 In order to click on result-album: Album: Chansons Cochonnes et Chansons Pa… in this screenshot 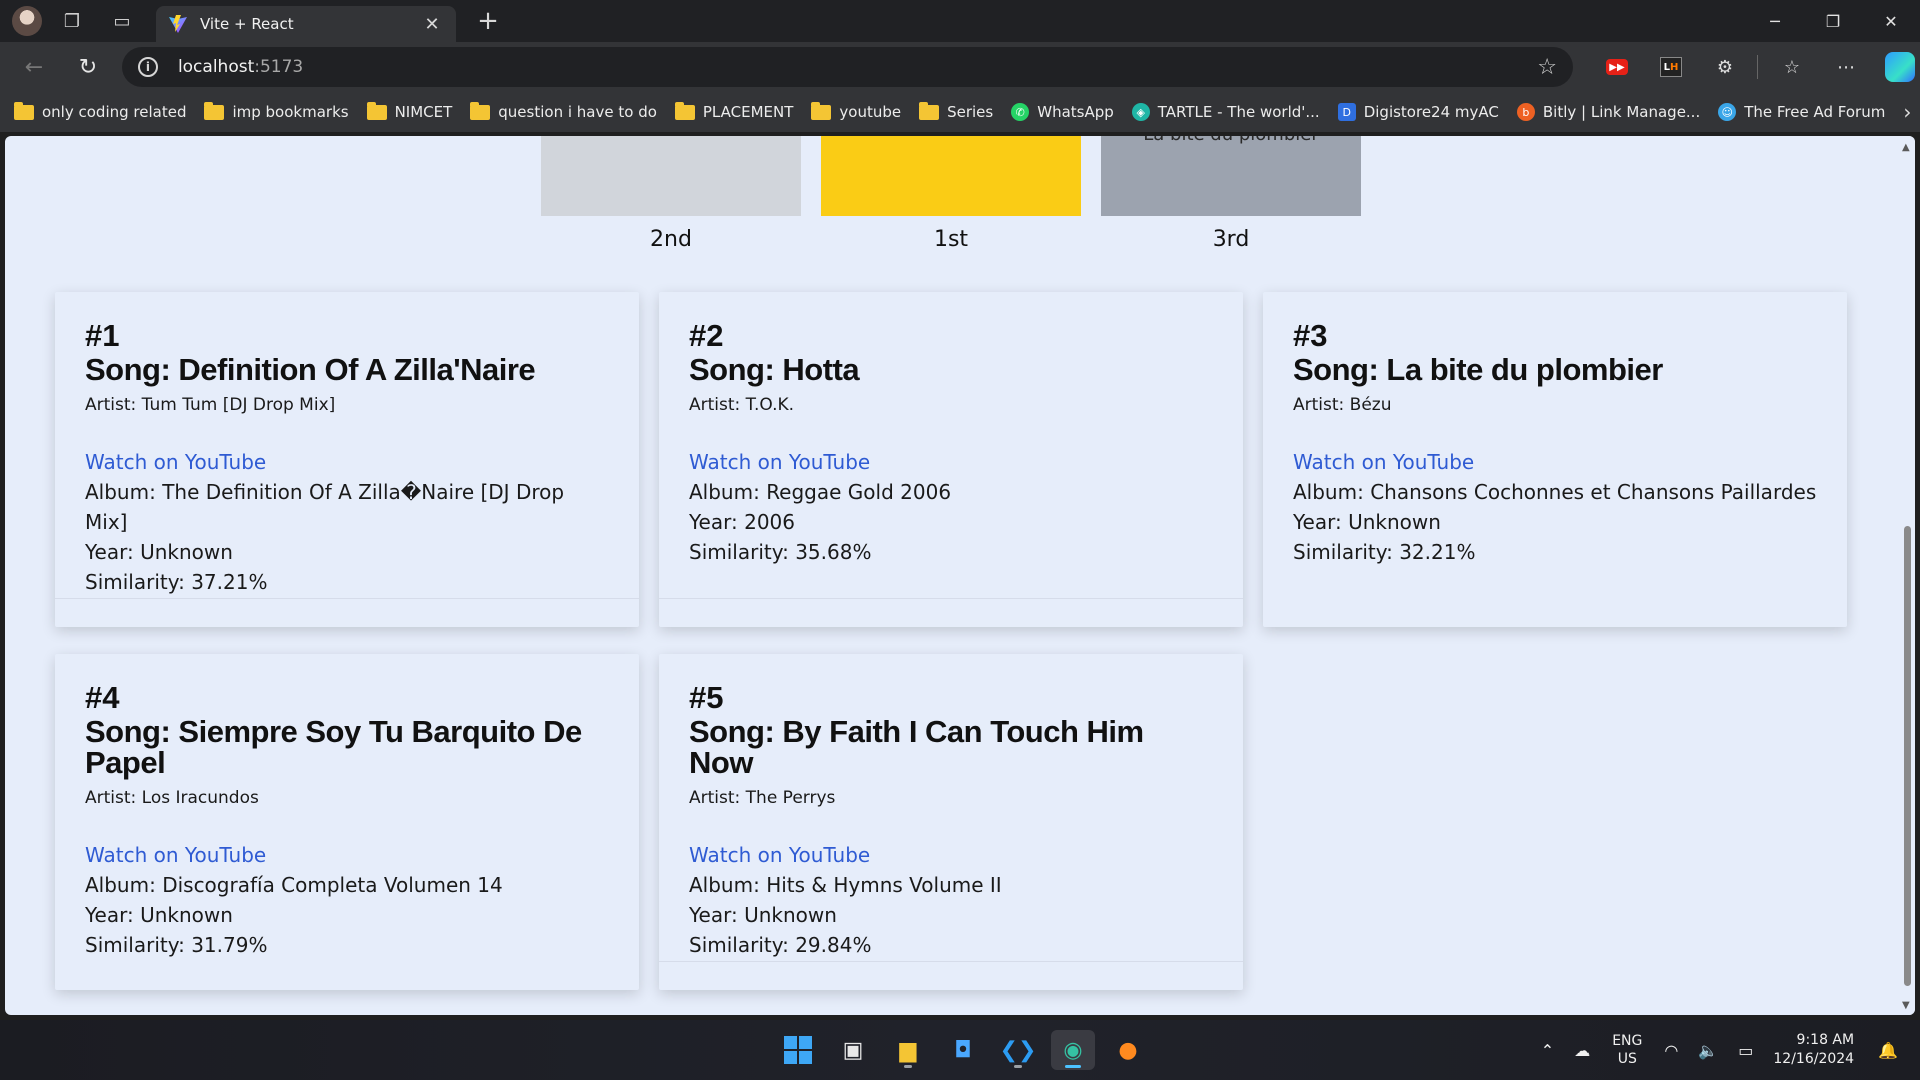, I will do `click(1555, 492)`.